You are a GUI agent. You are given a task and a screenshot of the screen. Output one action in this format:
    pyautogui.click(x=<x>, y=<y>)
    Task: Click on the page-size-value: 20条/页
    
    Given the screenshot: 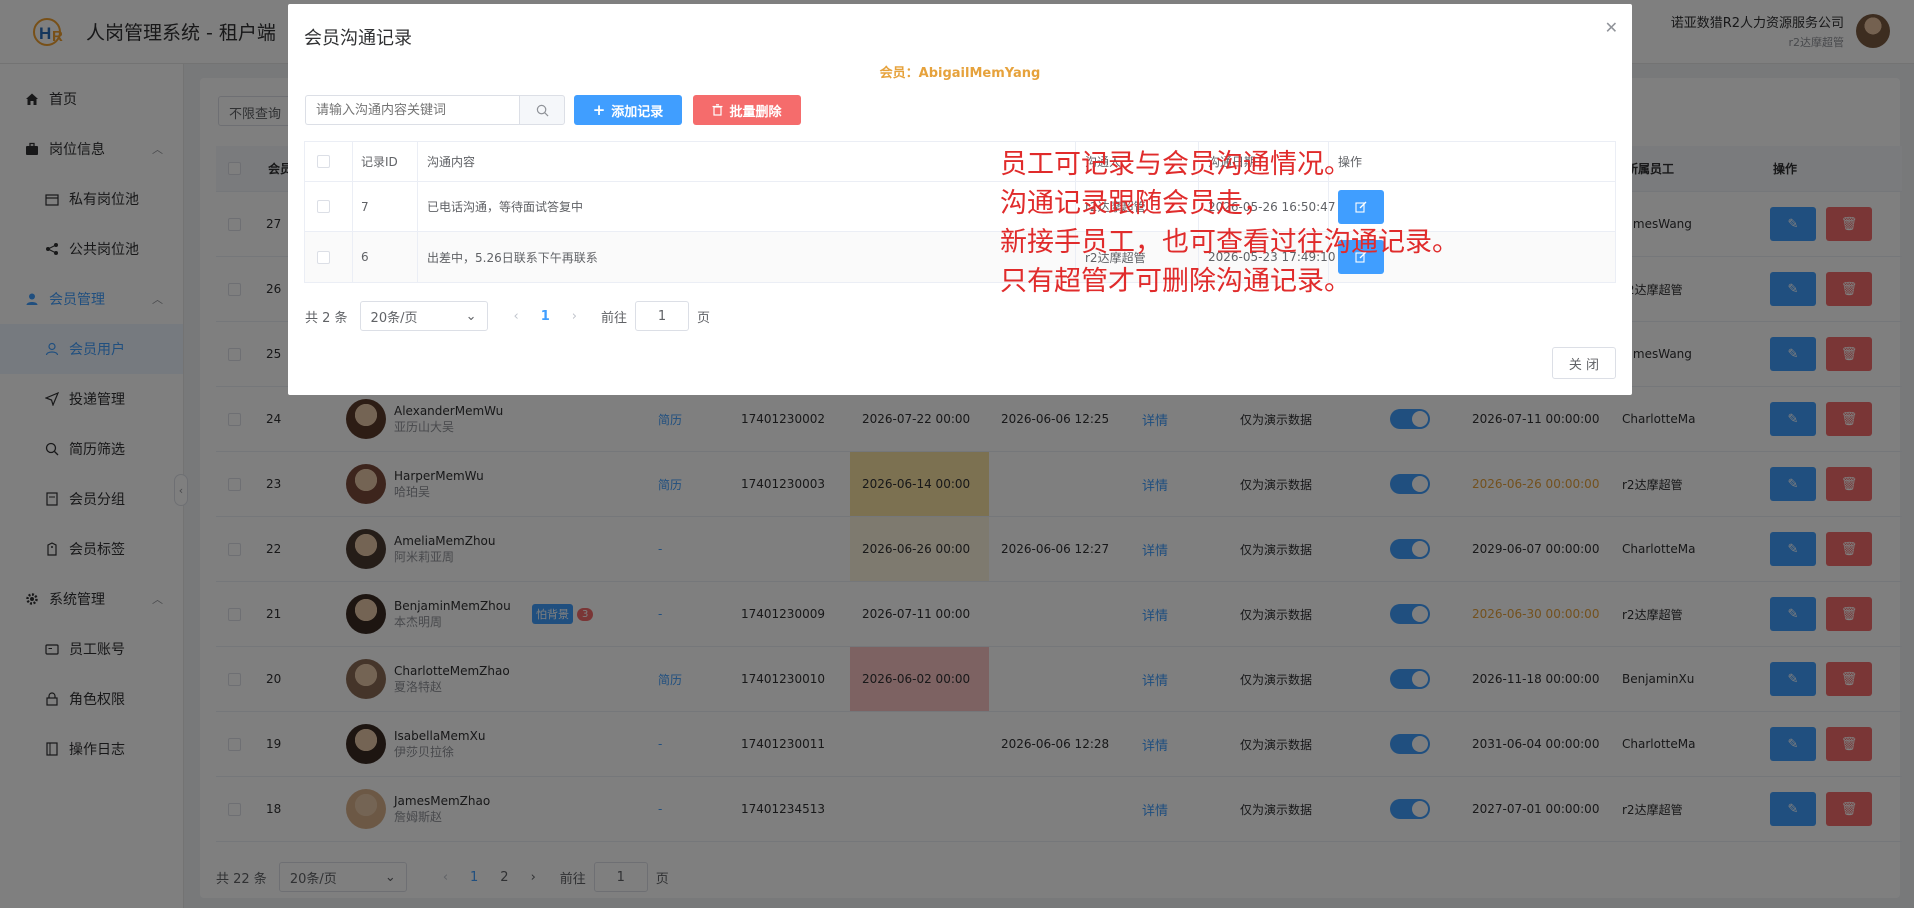 What is the action you would take?
    pyautogui.click(x=394, y=318)
    